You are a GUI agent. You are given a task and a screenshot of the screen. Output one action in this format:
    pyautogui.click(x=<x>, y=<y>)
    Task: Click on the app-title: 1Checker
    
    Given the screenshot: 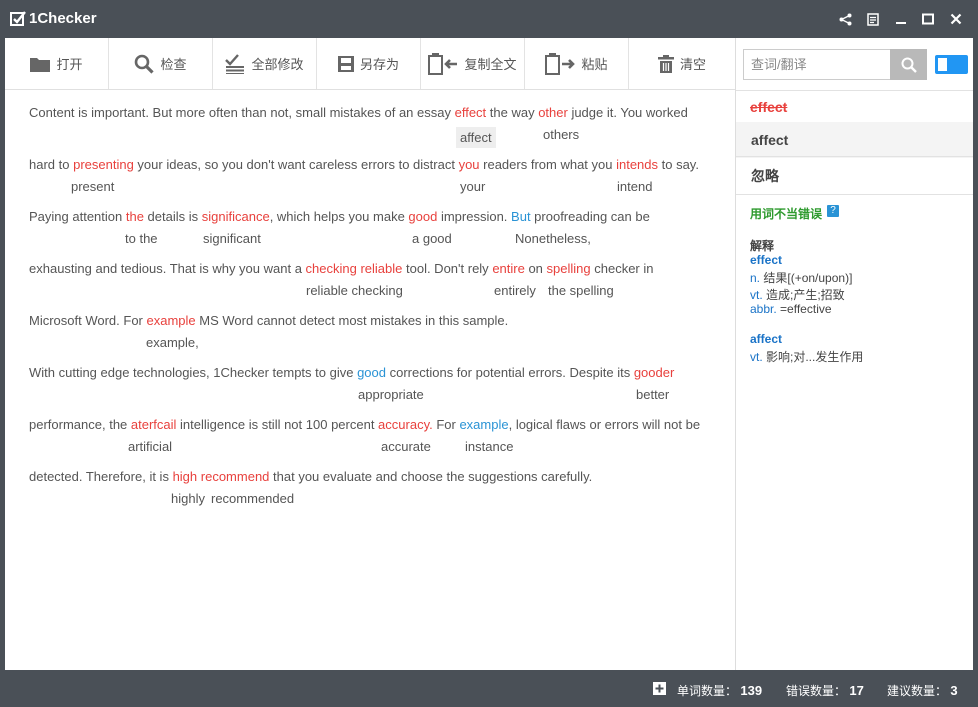 What is the action you would take?
    pyautogui.click(x=63, y=18)
    